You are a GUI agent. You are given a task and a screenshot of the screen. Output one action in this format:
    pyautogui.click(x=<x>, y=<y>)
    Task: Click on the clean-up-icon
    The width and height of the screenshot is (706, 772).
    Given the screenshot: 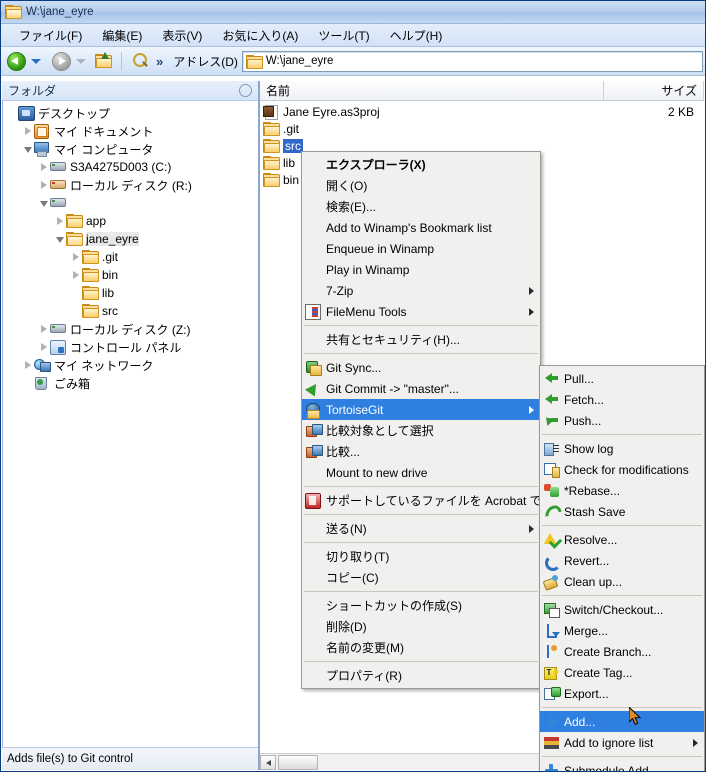 What is the action you would take?
    pyautogui.click(x=550, y=583)
    